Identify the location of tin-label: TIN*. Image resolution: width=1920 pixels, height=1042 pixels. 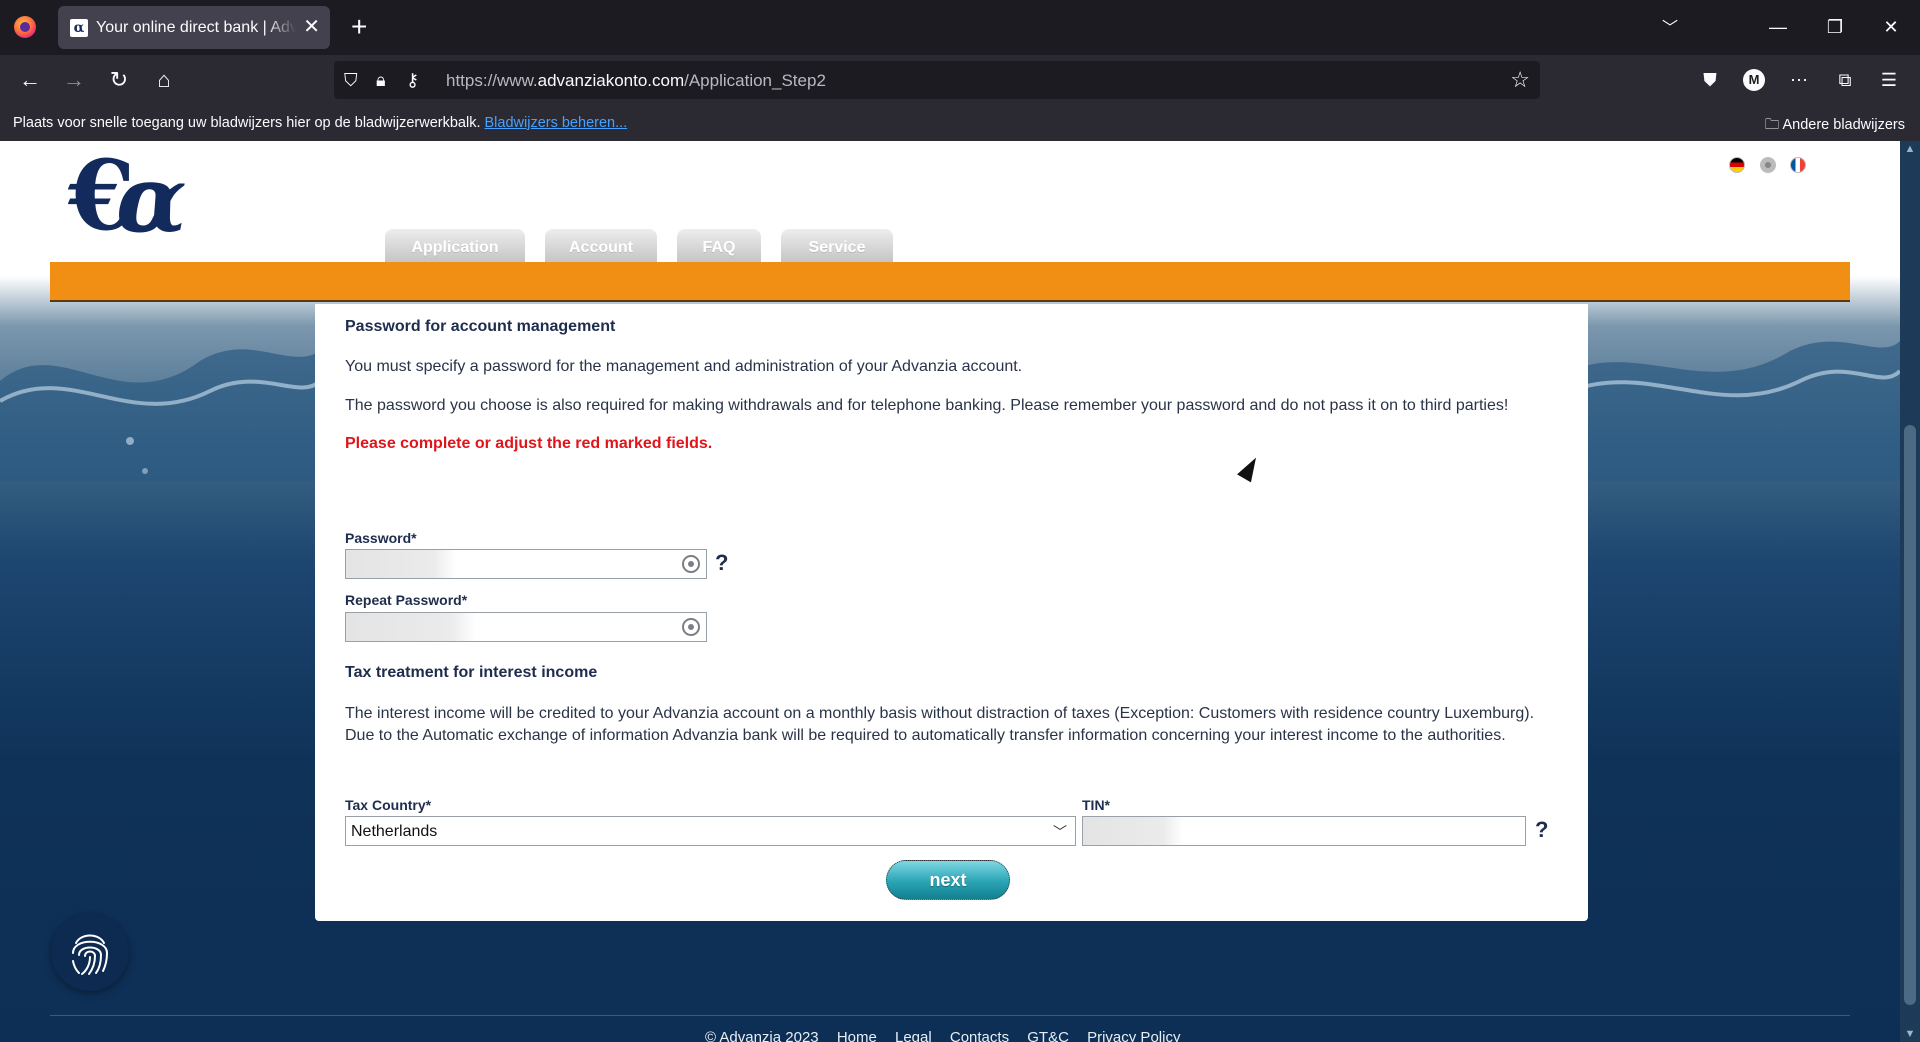
(1096, 805).